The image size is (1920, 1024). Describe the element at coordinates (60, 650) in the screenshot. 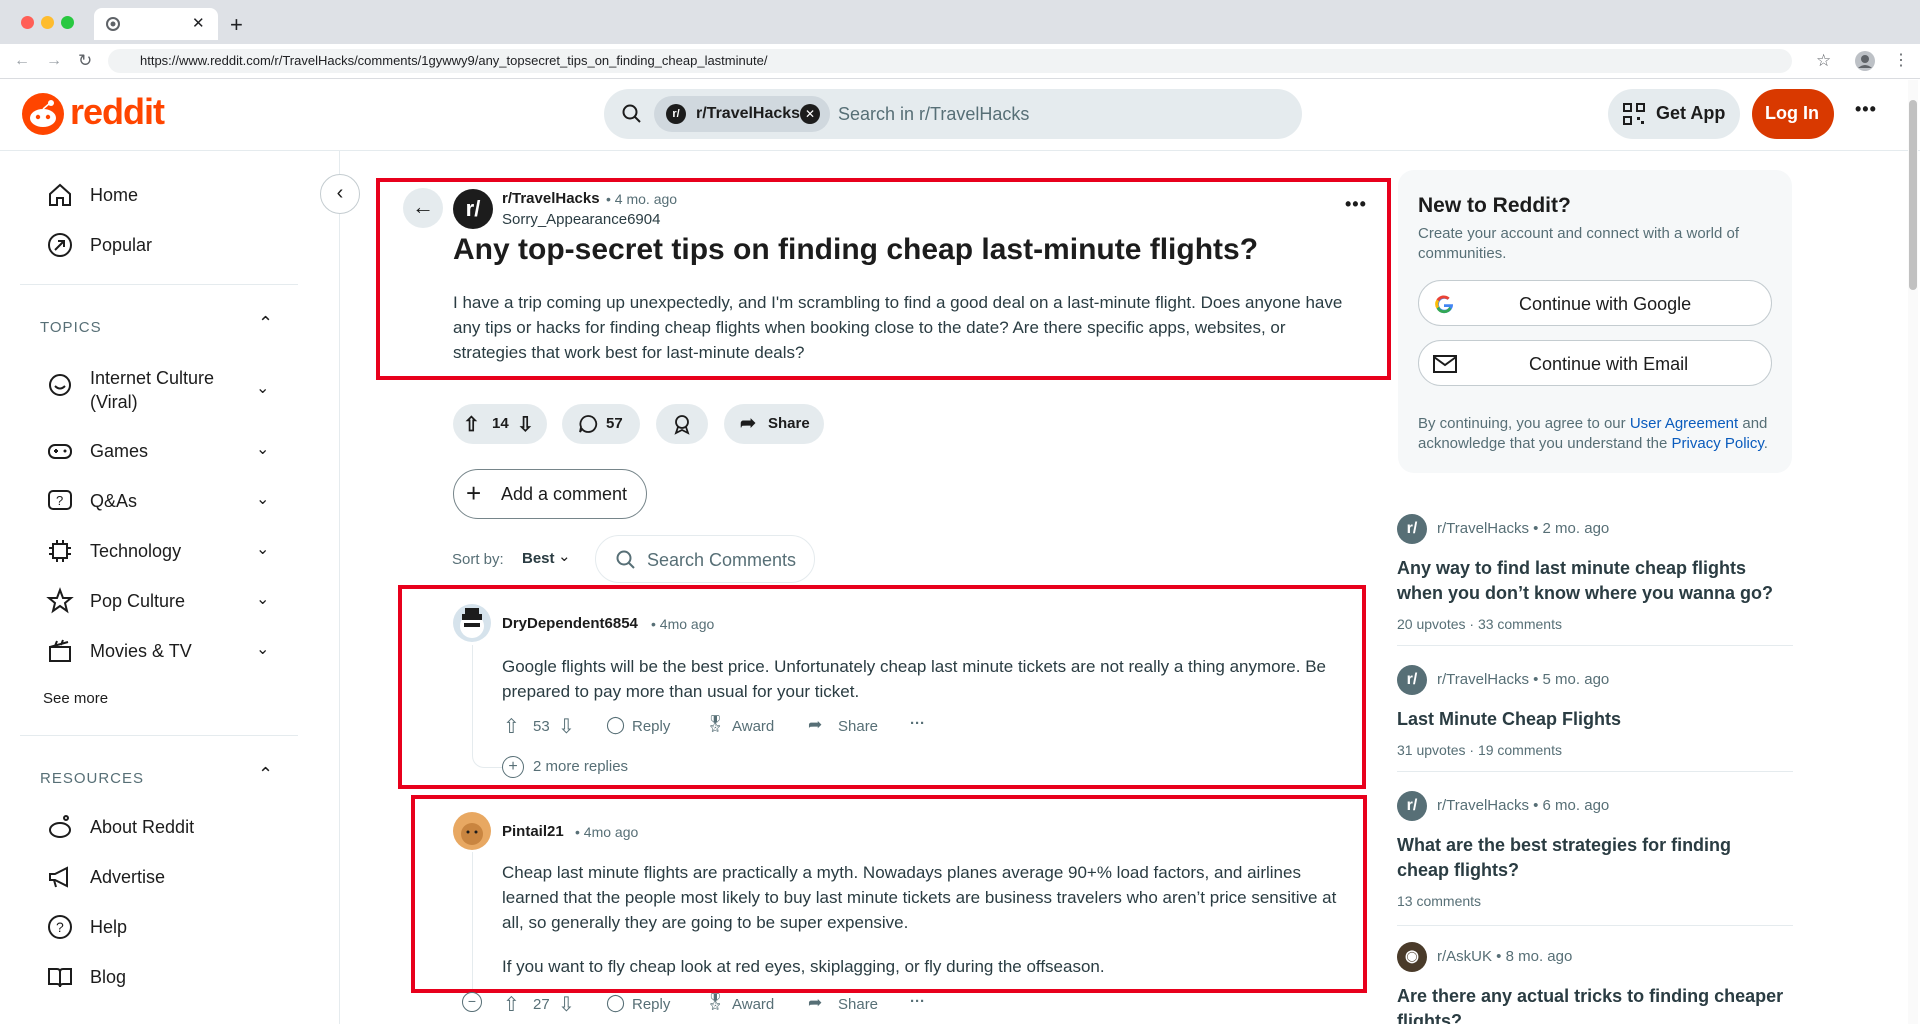

I see `clapperboard-icon` at that location.